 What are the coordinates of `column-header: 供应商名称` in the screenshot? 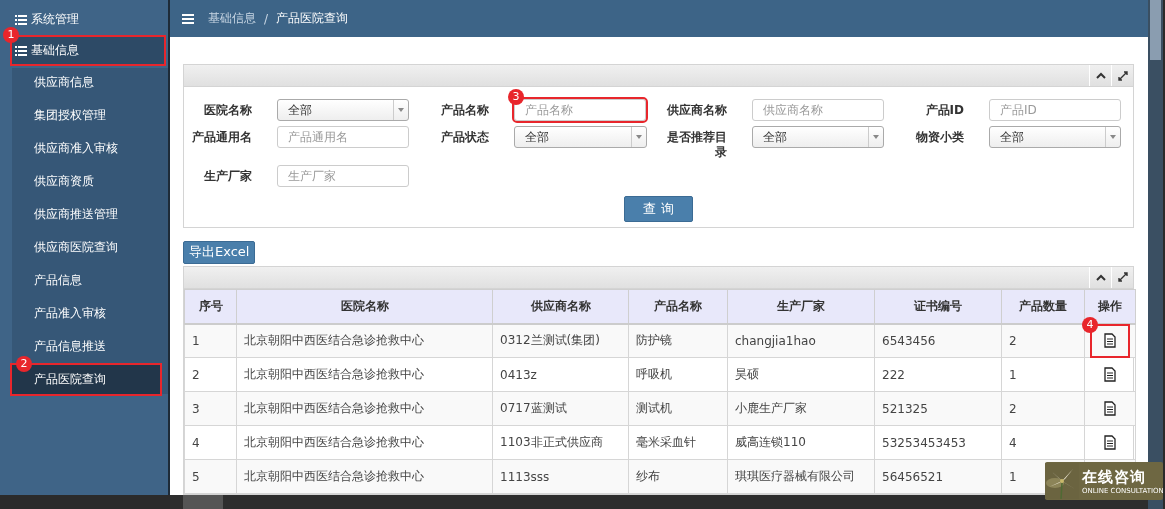 It's located at (560, 306).